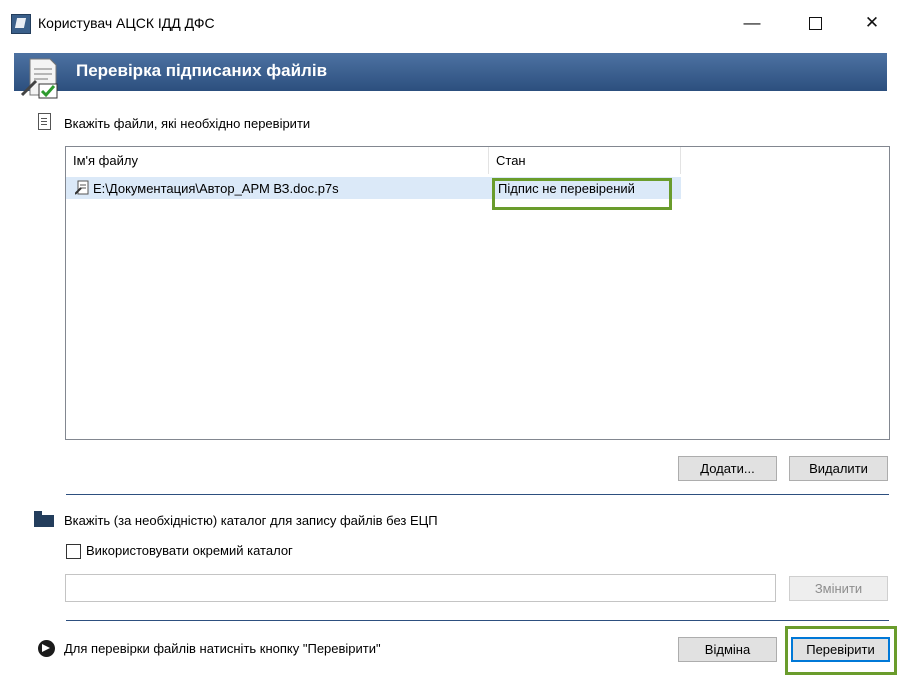  I want to click on separate-catalog-label: Використовувати окремий каталог, so click(189, 550).